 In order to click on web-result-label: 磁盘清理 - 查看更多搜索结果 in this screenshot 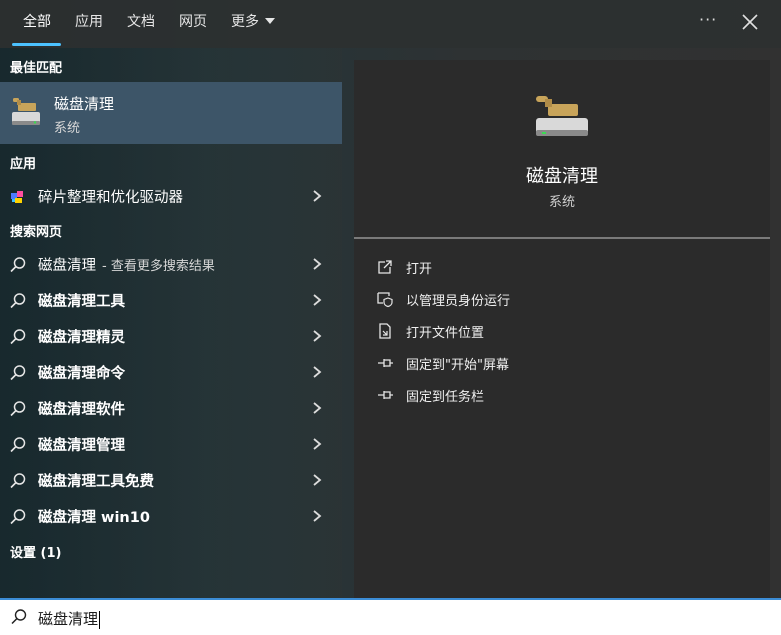, I will do `click(126, 264)`.